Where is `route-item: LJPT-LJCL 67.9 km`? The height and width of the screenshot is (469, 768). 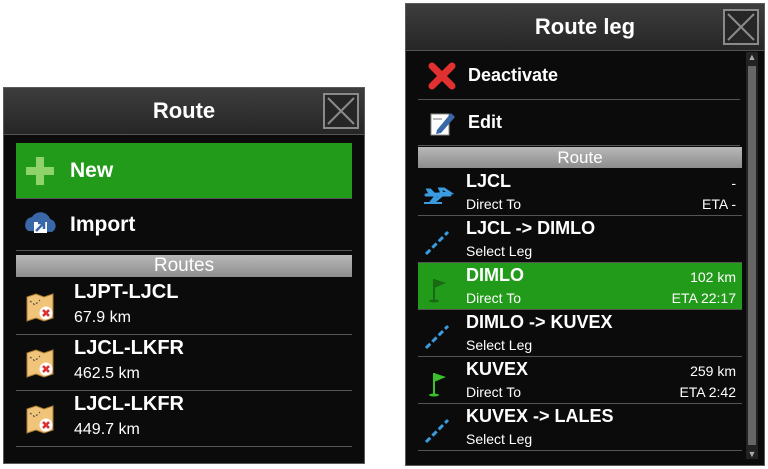
route-item: LJPT-LJCL 67.9 km is located at coordinates (184, 307).